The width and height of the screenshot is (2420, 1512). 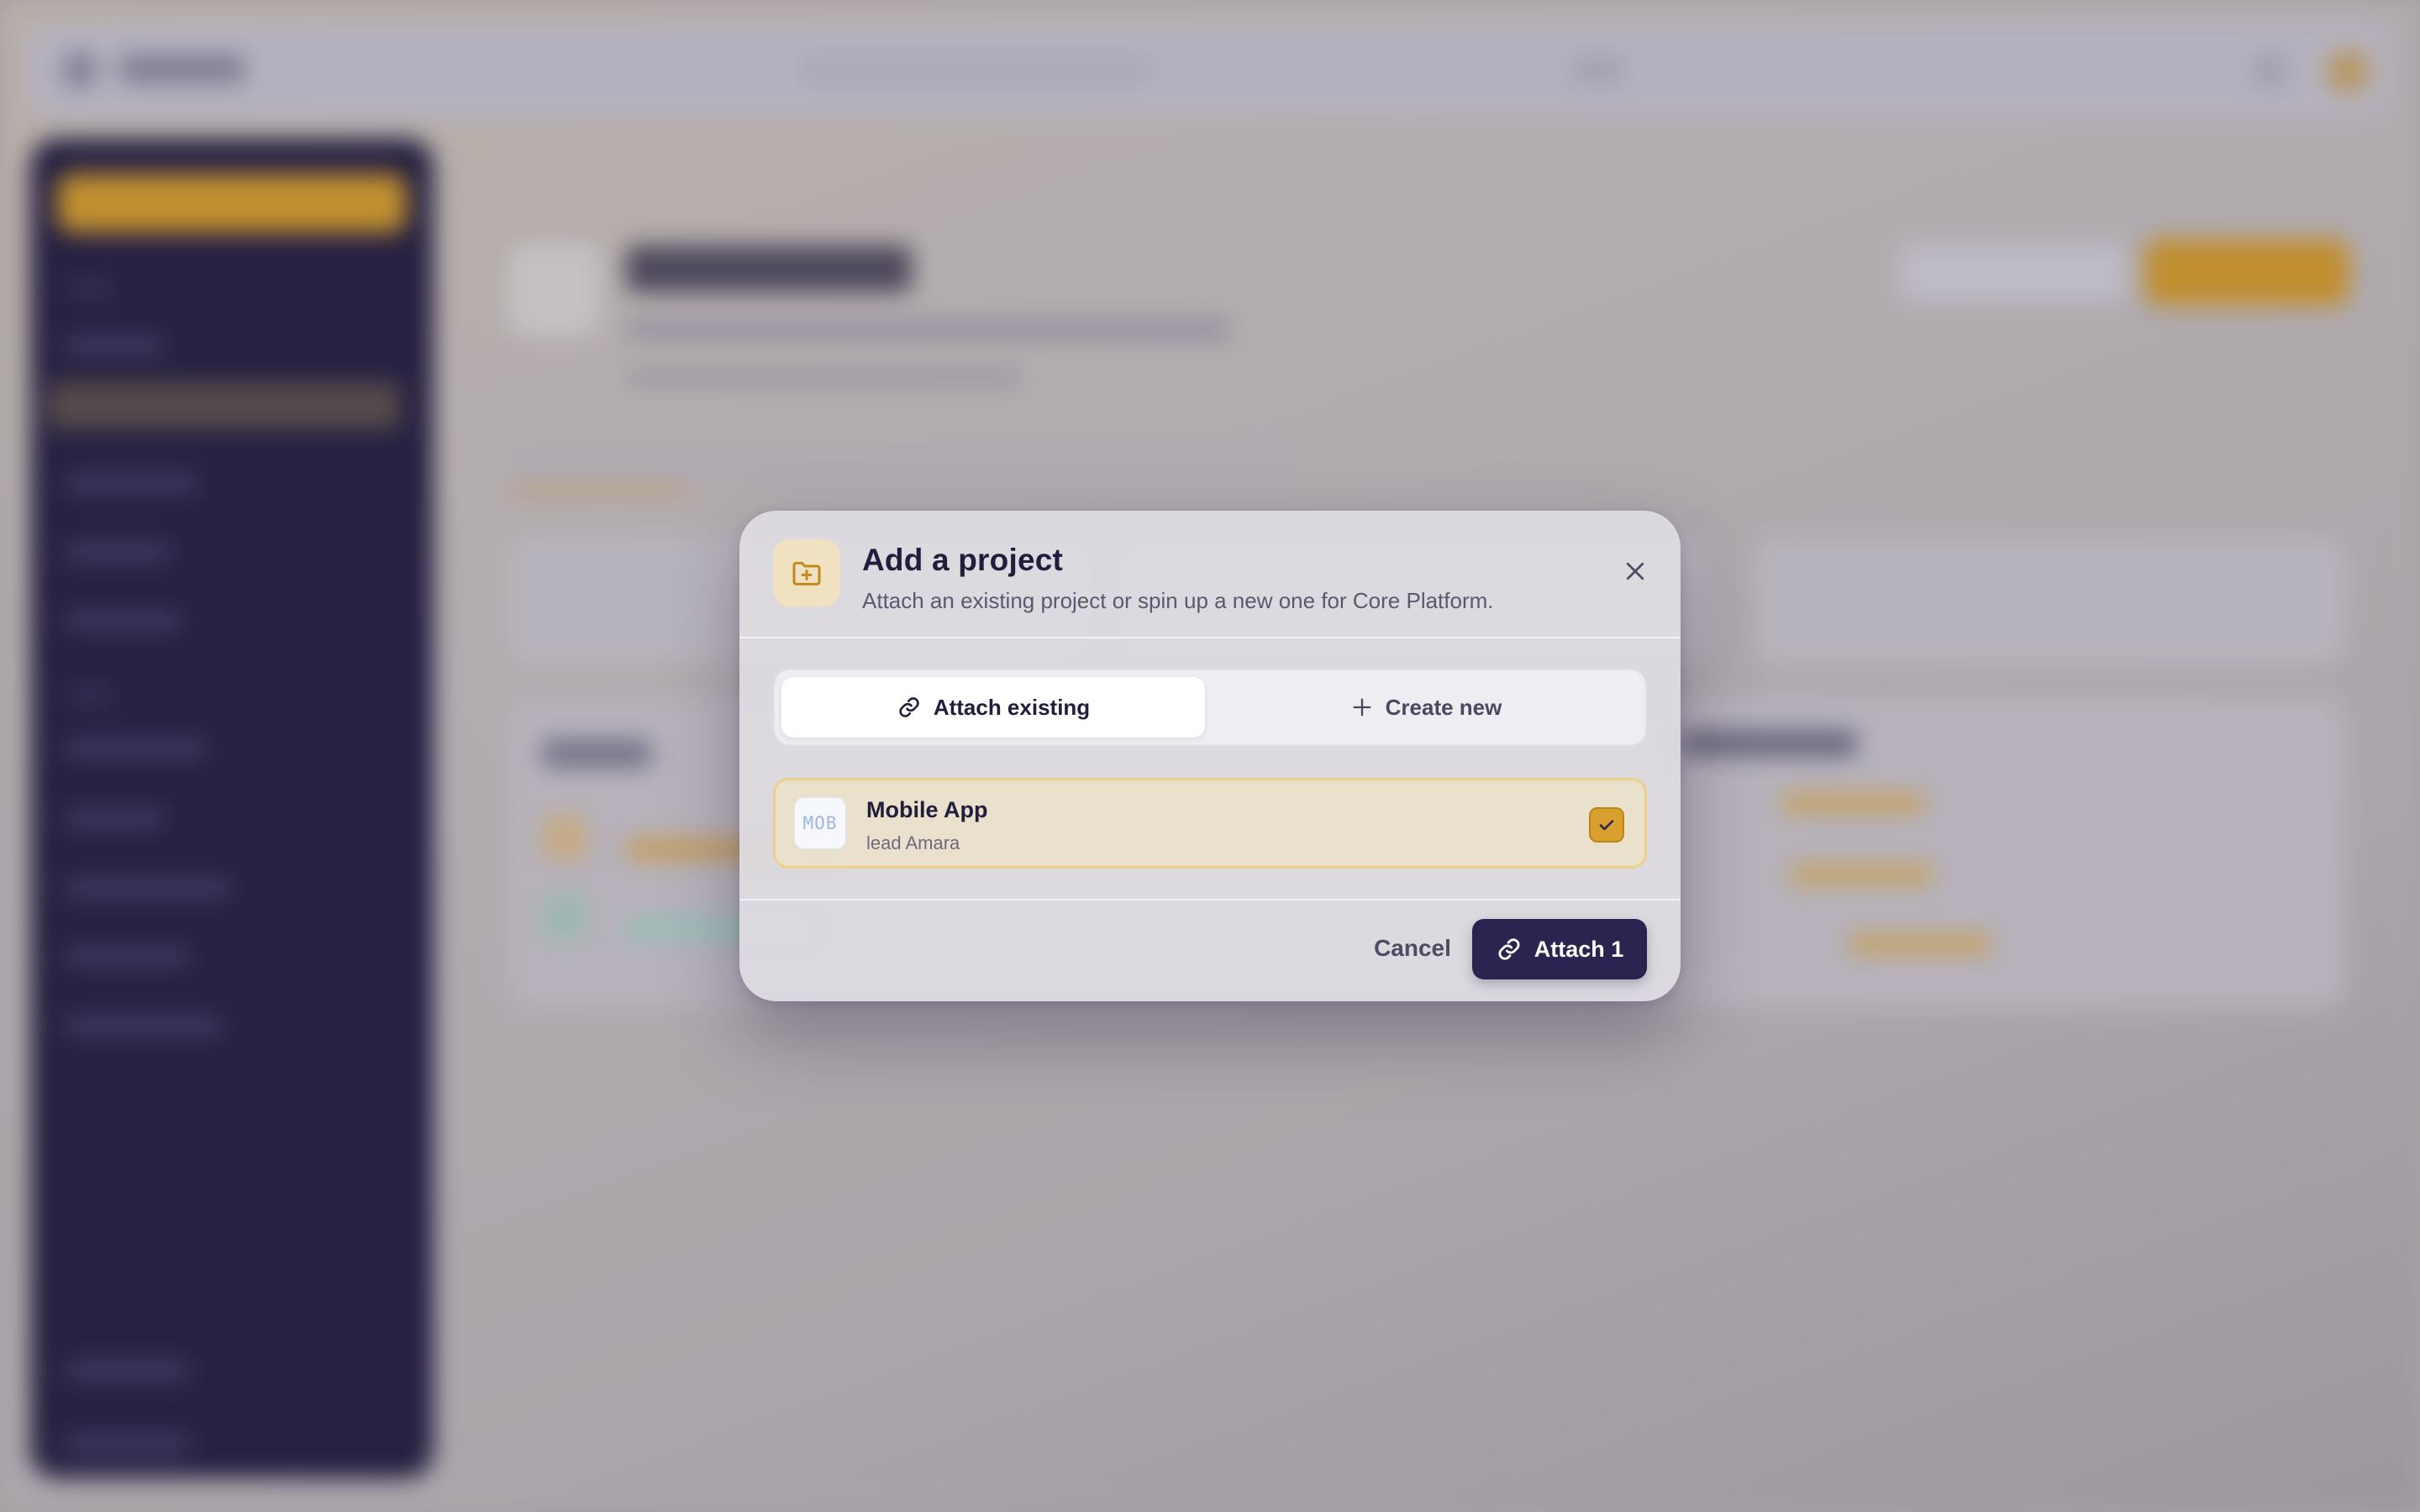 What do you see at coordinates (1362, 707) in the screenshot?
I see `plus-icon` at bounding box center [1362, 707].